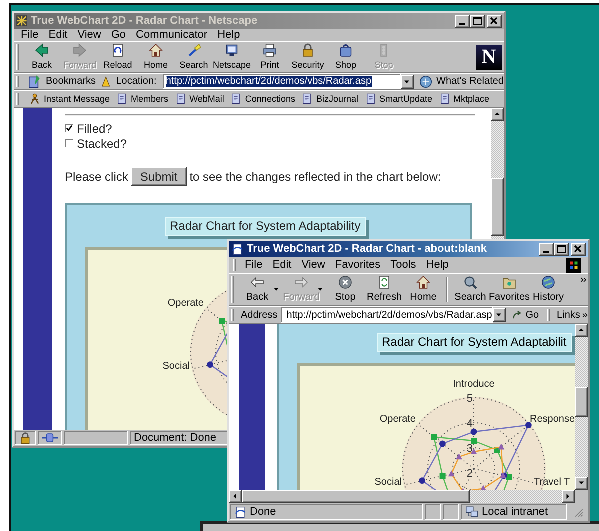  Describe the element at coordinates (384, 289) in the screenshot. I see `refresh-button: Refresh` at that location.